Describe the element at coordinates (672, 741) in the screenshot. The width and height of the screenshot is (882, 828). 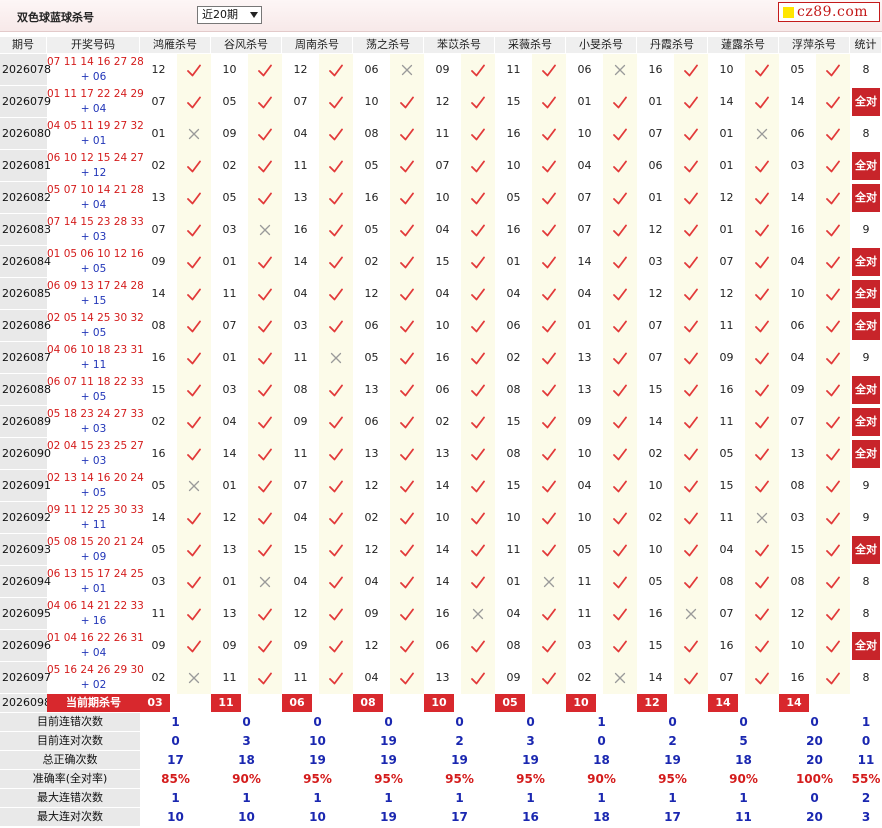
I see `summary-value: 2` at that location.